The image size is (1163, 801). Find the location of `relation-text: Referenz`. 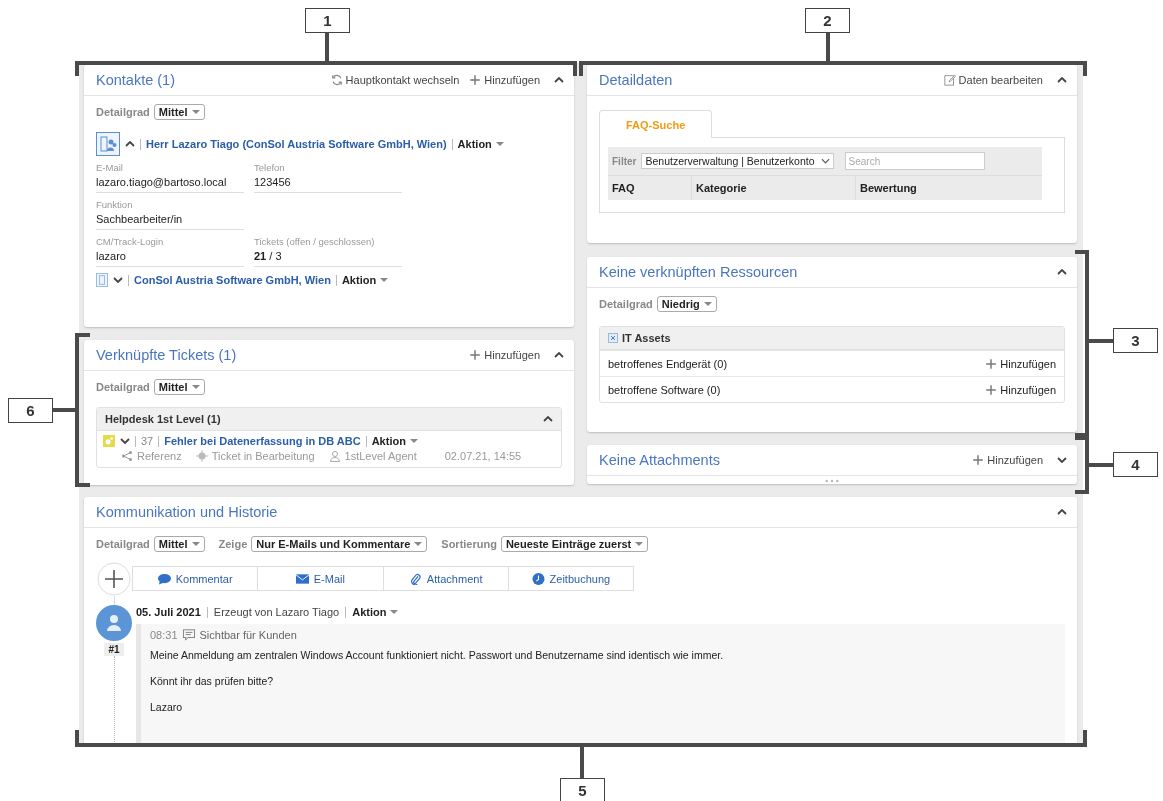

relation-text: Referenz is located at coordinates (159, 456).